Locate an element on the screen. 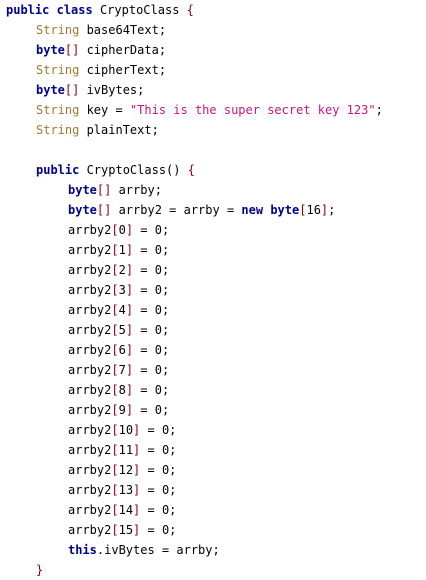 The image size is (426, 580). code-line: arrby2[5] = 0; is located at coordinates (213, 330).